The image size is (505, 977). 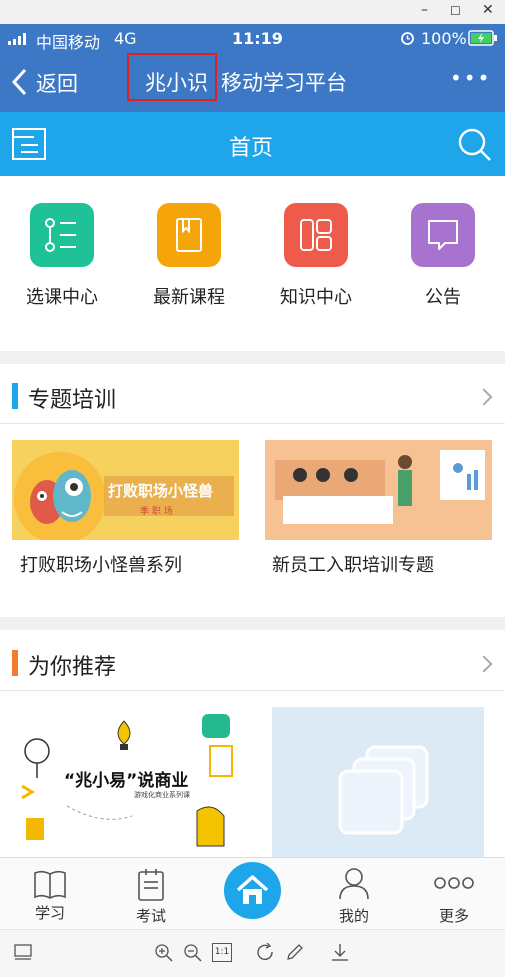 I want to click on thumbnail-icon, so click(x=23, y=953).